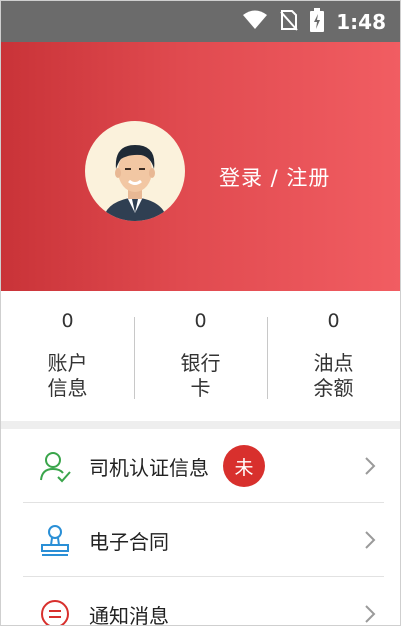  Describe the element at coordinates (149, 467) in the screenshot. I see `menu-label: 司机认证信息` at that location.